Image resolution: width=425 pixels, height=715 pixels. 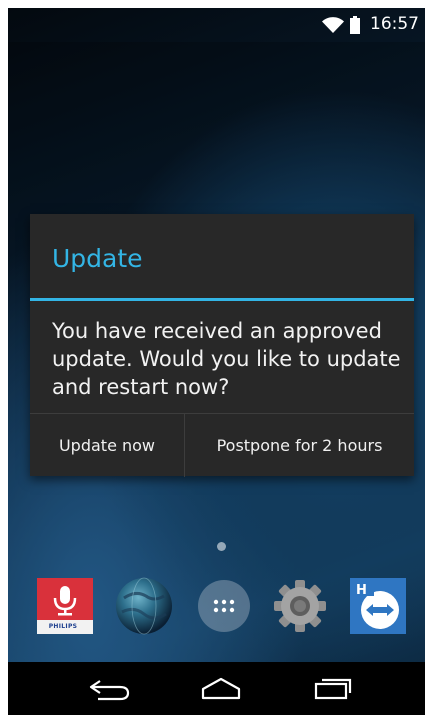 I want to click on teamviewer-app-icon: H, so click(x=378, y=606).